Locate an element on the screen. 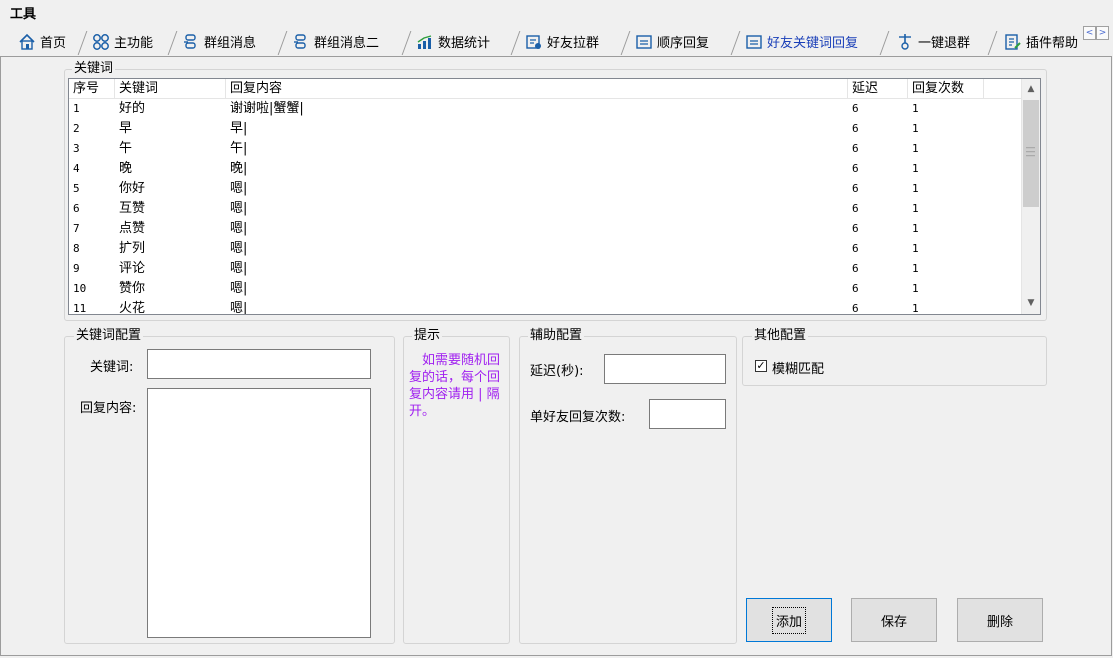  table-cell: 2 is located at coordinates (76, 128).